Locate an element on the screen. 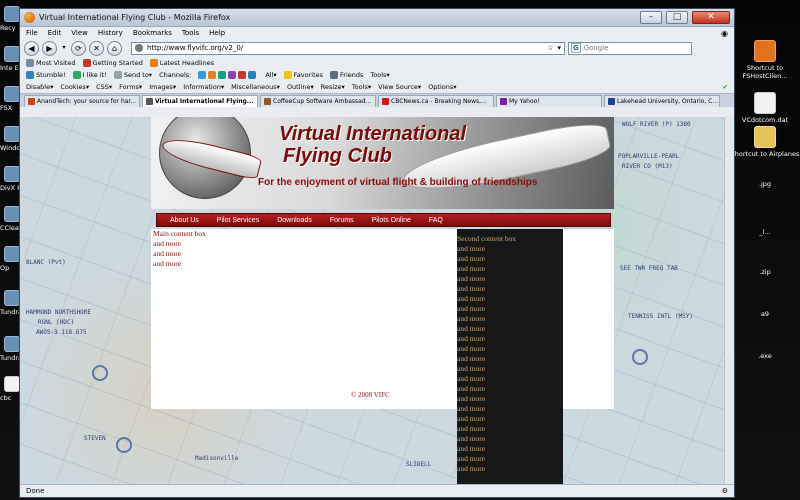 The image size is (800, 500). desktop-icon-label: Shortcut to Airplanes is located at coordinates (765, 154).